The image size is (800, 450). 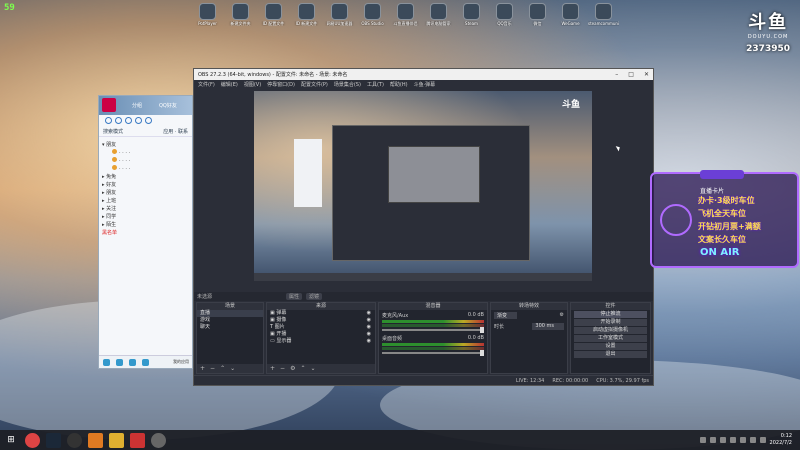 I want to click on start-recording-button: 开始录制, so click(x=610, y=322).